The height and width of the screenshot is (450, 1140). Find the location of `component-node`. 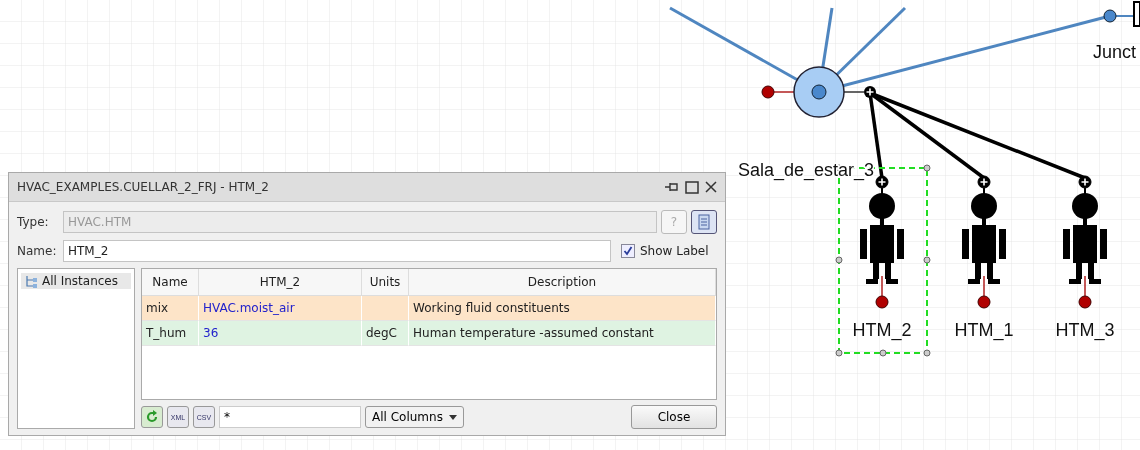

component-node is located at coordinates (1136, 14).